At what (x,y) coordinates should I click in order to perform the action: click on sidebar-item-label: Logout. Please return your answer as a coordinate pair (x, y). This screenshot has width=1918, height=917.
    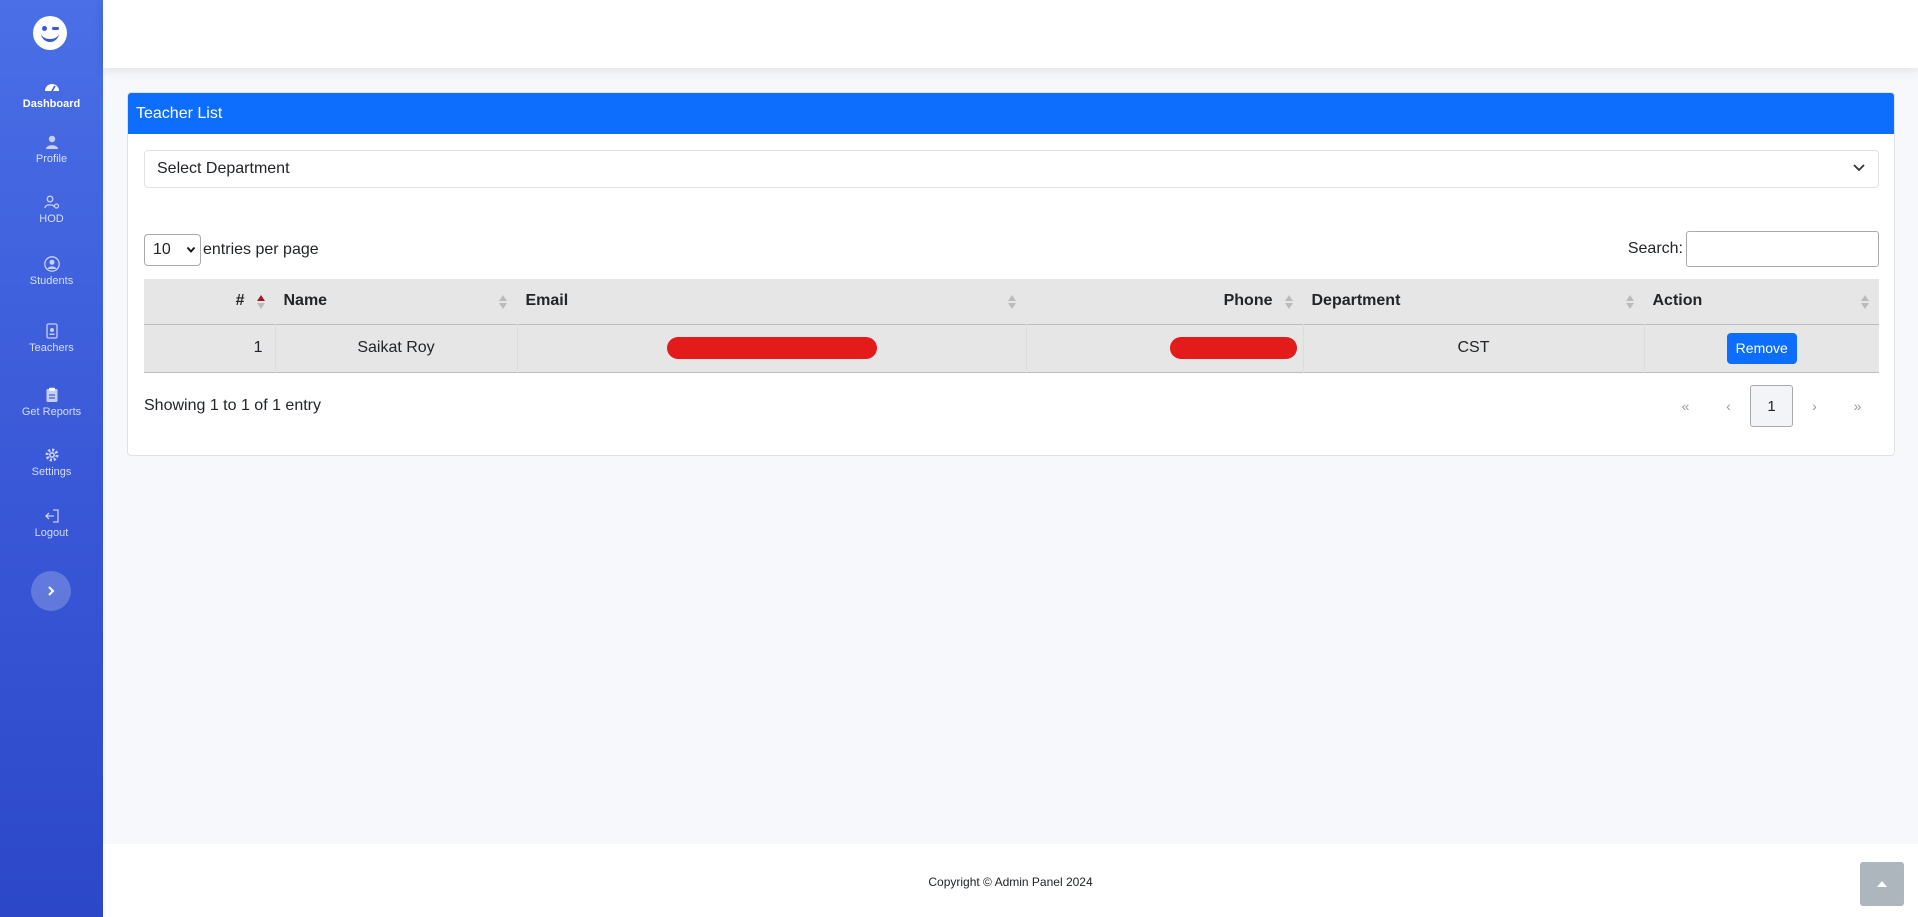
    Looking at the image, I should click on (51, 533).